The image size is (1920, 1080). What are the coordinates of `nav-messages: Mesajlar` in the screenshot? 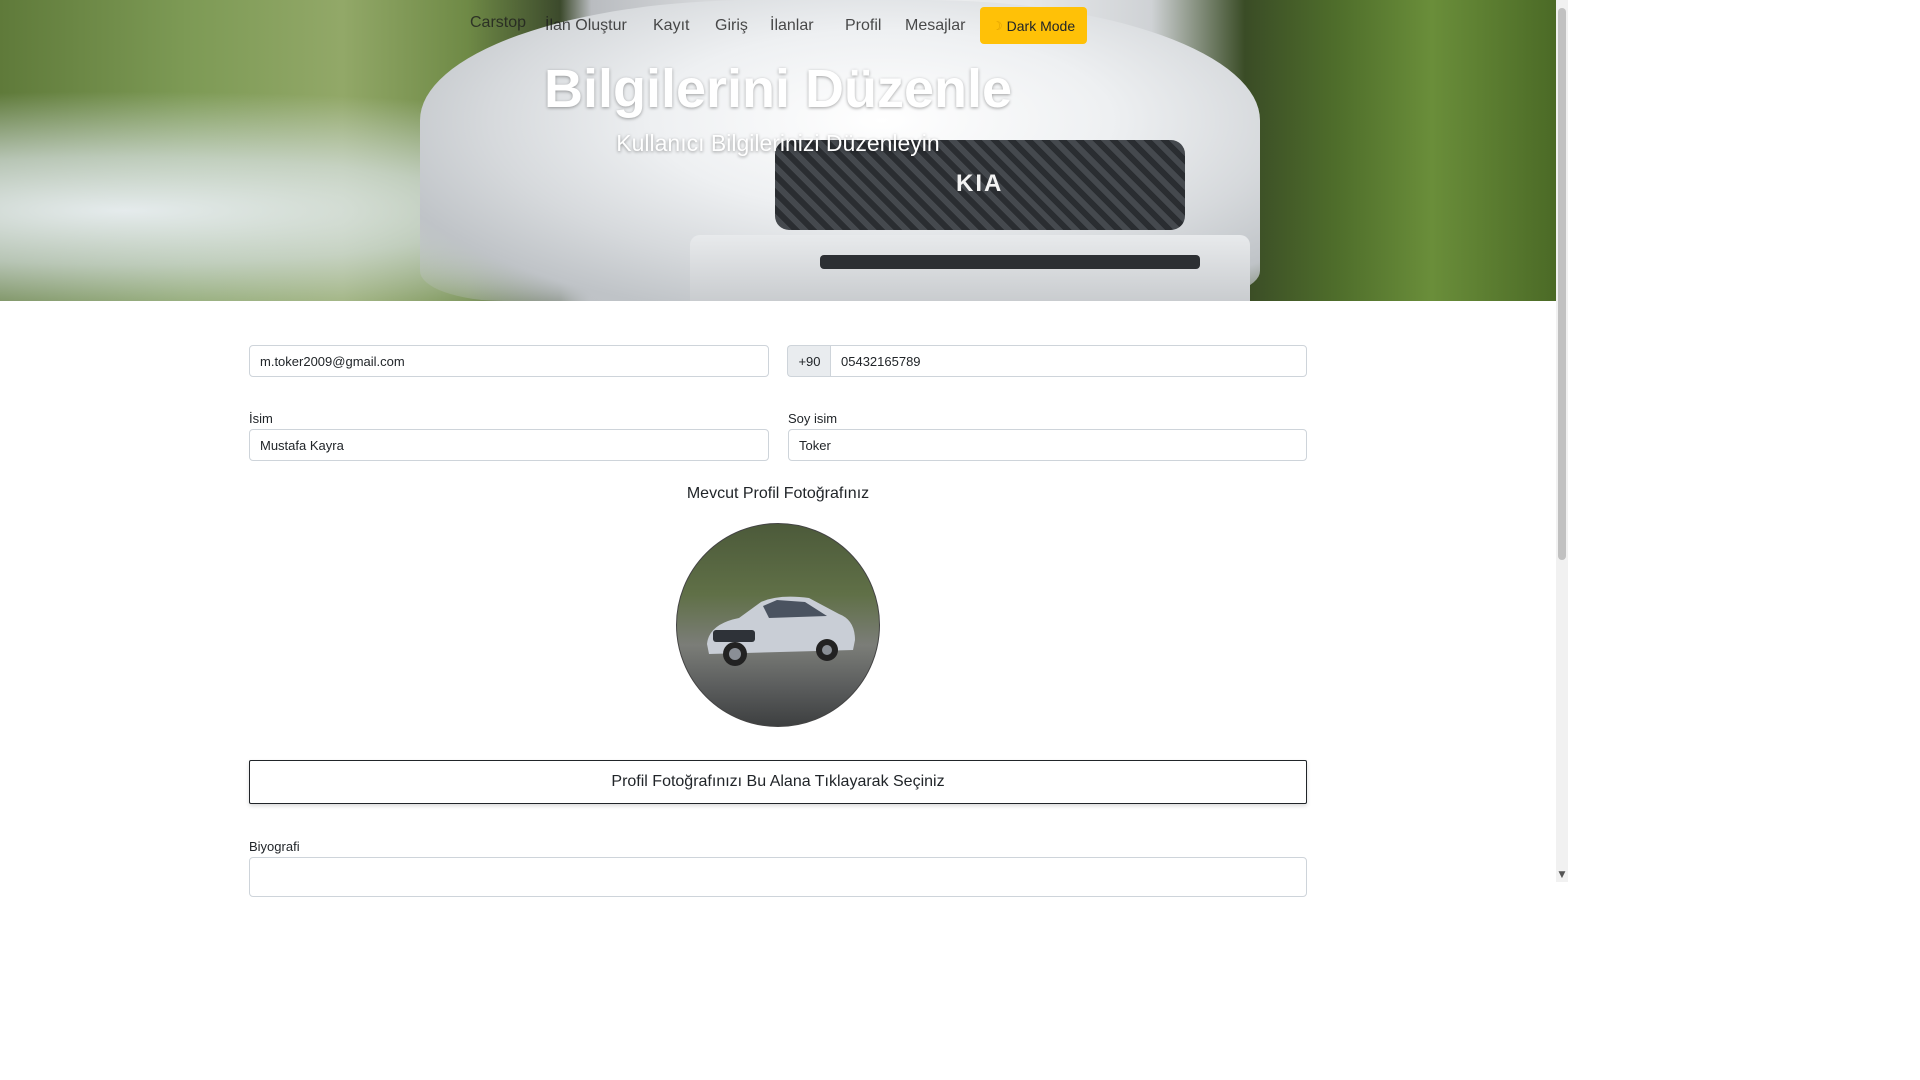 It's located at (935, 26).